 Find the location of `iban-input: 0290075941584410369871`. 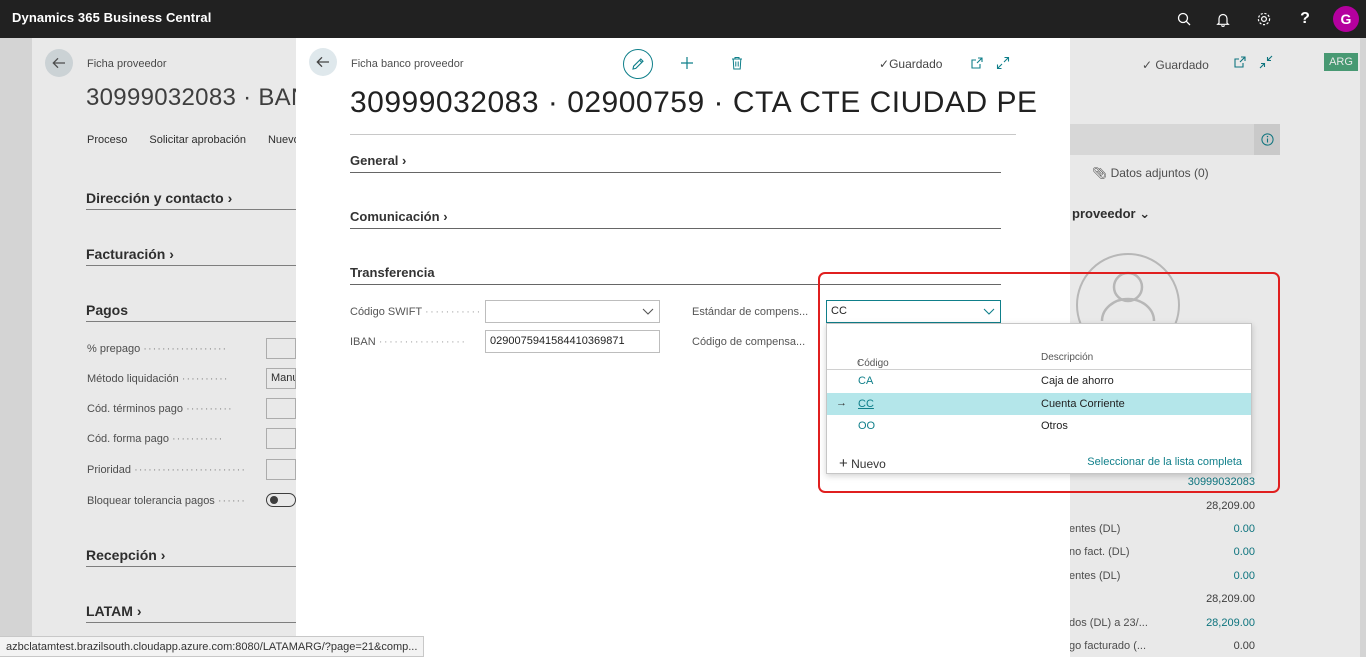

iban-input: 0290075941584410369871 is located at coordinates (572, 341).